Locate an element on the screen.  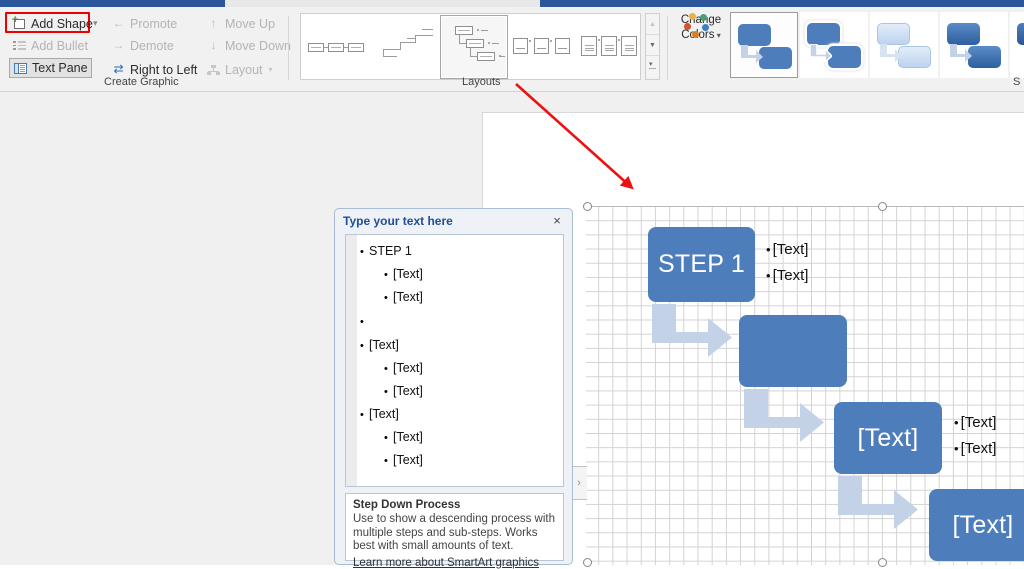
change-colors-button: Change Colors ▾ is located at coordinates (701, 27).